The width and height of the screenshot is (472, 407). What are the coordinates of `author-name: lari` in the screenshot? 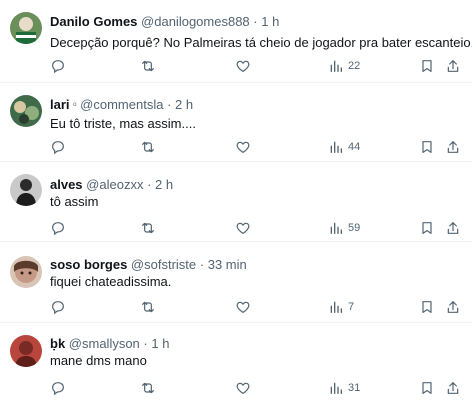 It's located at (60, 104).